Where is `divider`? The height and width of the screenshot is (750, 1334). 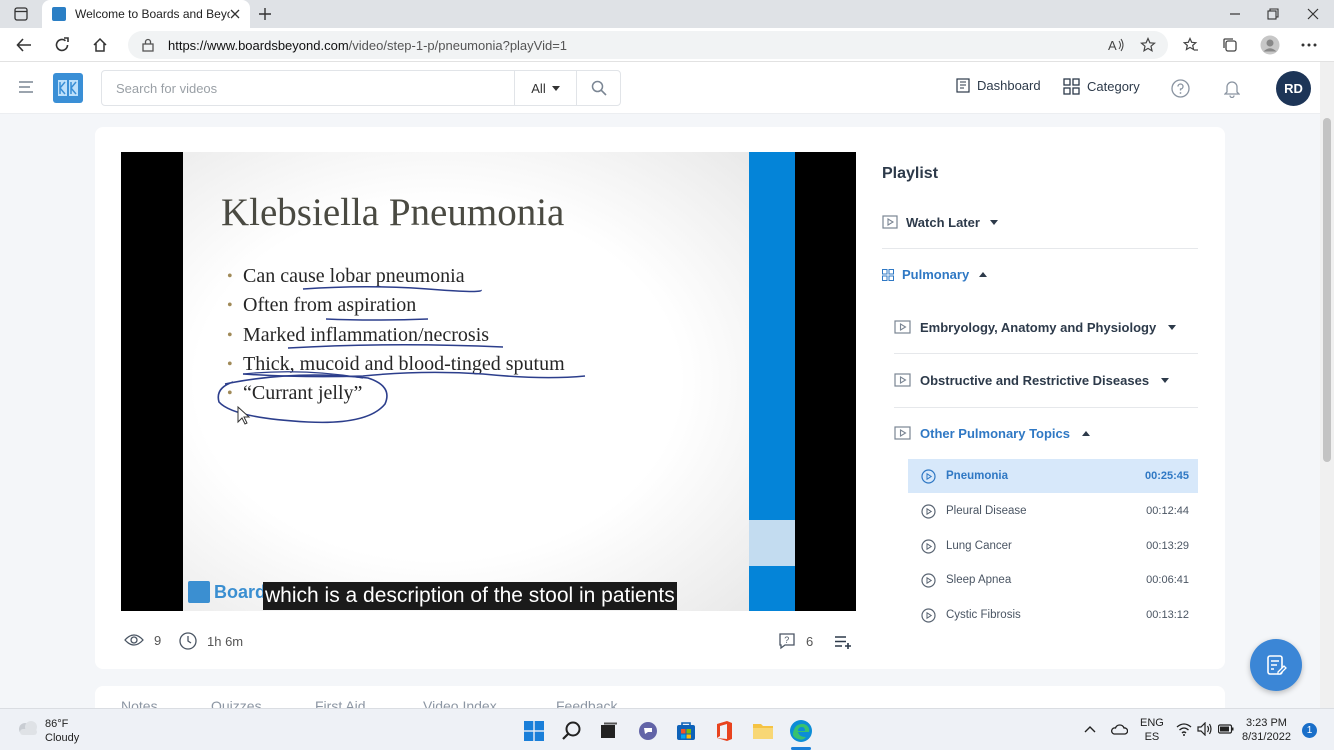 divider is located at coordinates (1046, 353).